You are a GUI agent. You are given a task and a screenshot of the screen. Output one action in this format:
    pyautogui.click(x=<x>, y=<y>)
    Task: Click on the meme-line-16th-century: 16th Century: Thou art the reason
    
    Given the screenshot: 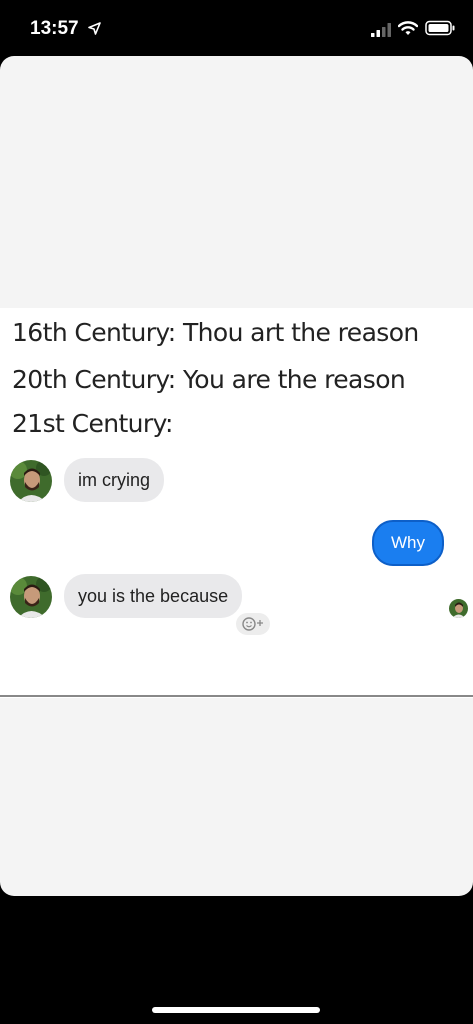 What is the action you would take?
    pyautogui.click(x=215, y=332)
    